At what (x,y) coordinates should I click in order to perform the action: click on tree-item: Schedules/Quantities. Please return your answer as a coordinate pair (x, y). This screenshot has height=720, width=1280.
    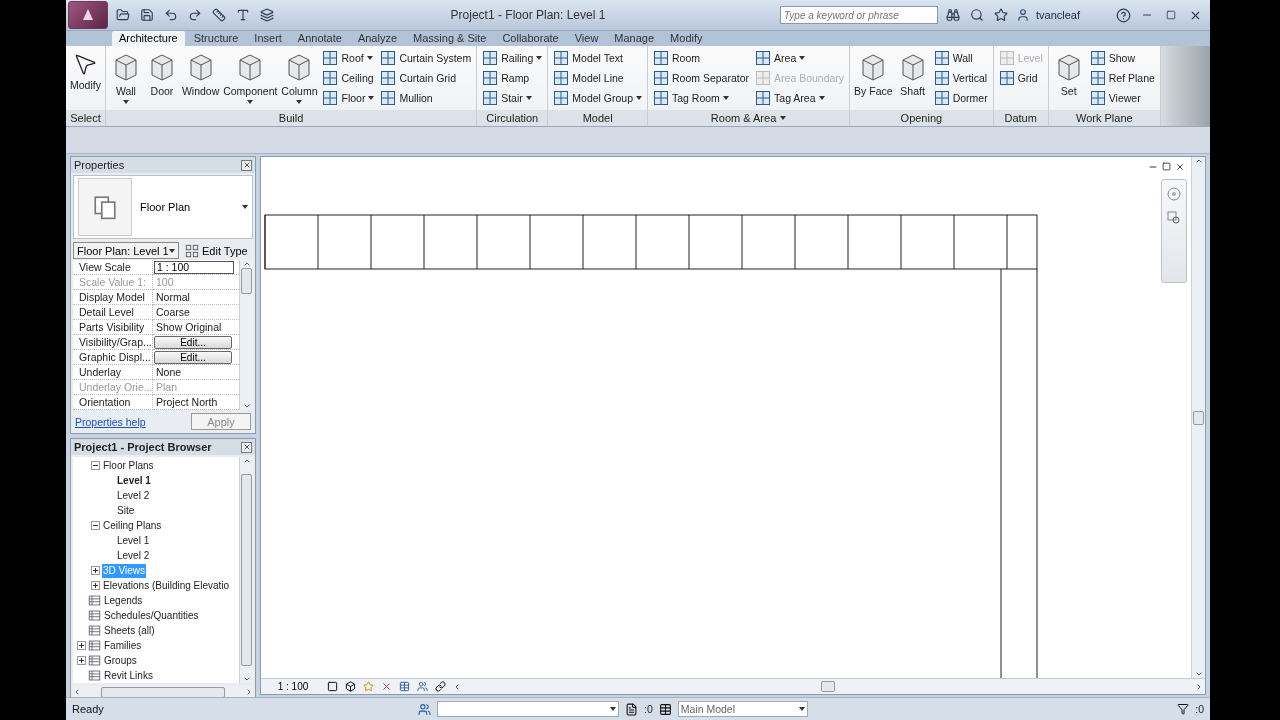
    Looking at the image, I should click on (151, 615).